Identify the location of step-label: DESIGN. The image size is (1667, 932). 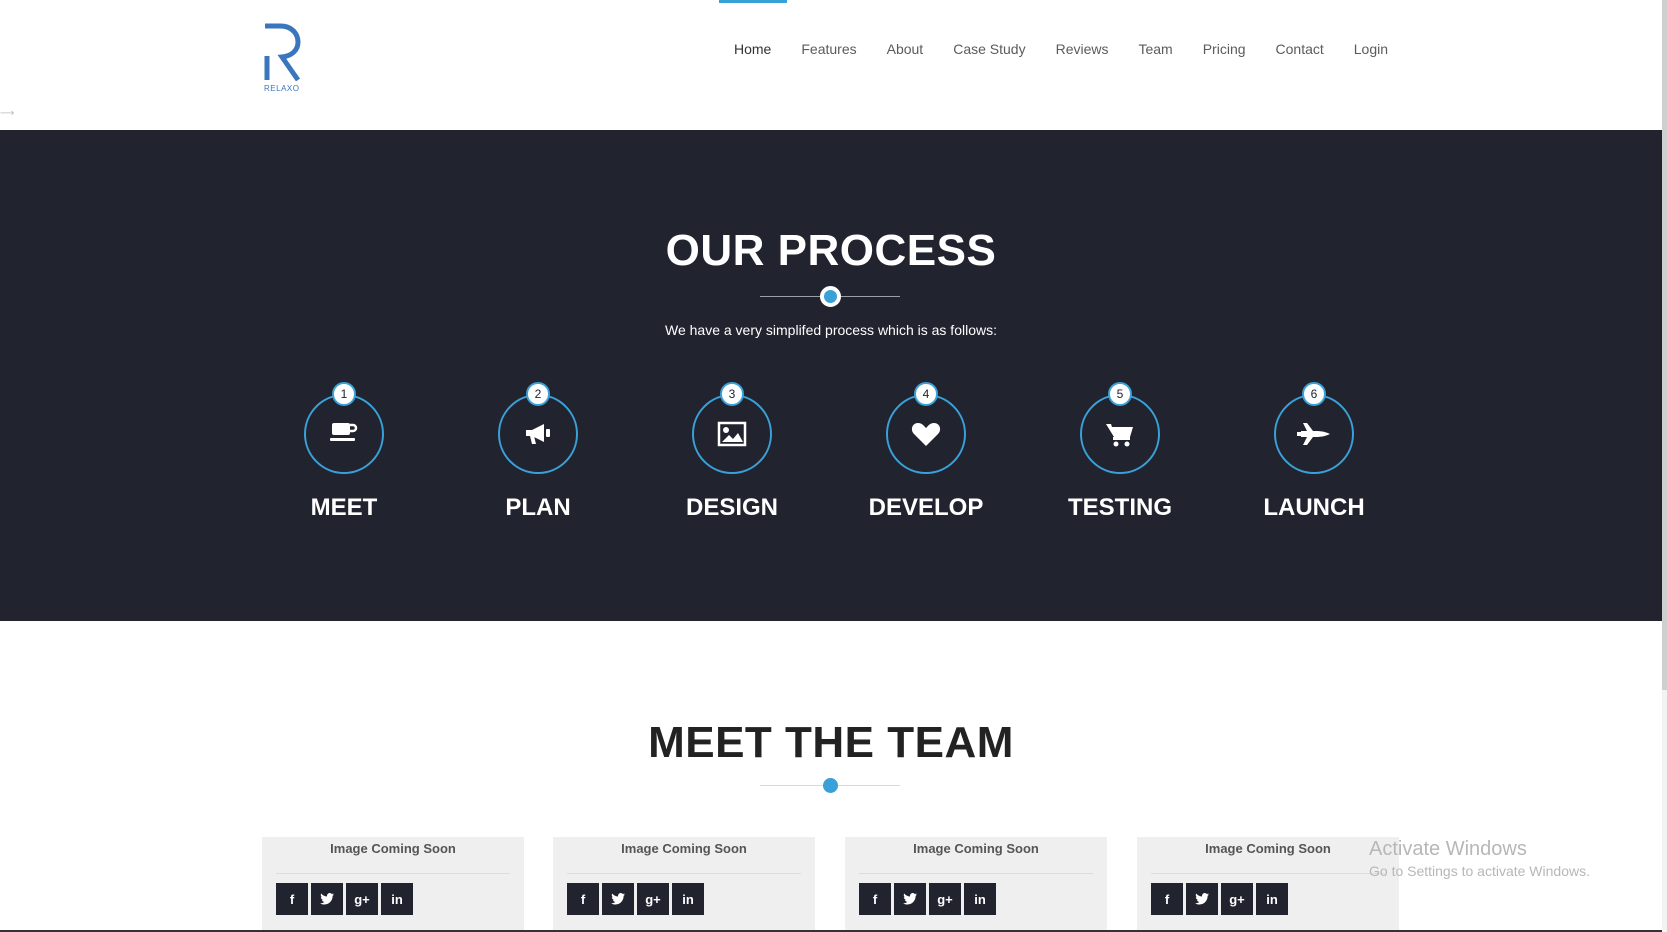
(731, 507).